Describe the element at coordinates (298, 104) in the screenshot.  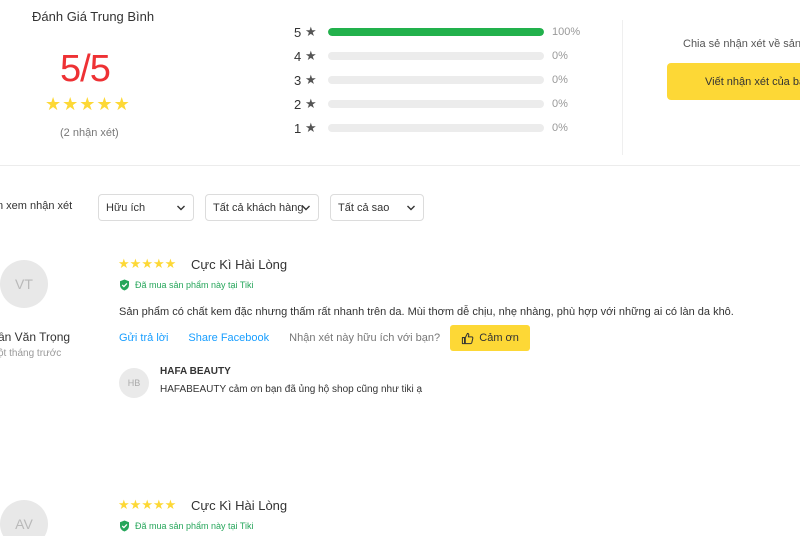
I see `distribution-star-count: 2` at that location.